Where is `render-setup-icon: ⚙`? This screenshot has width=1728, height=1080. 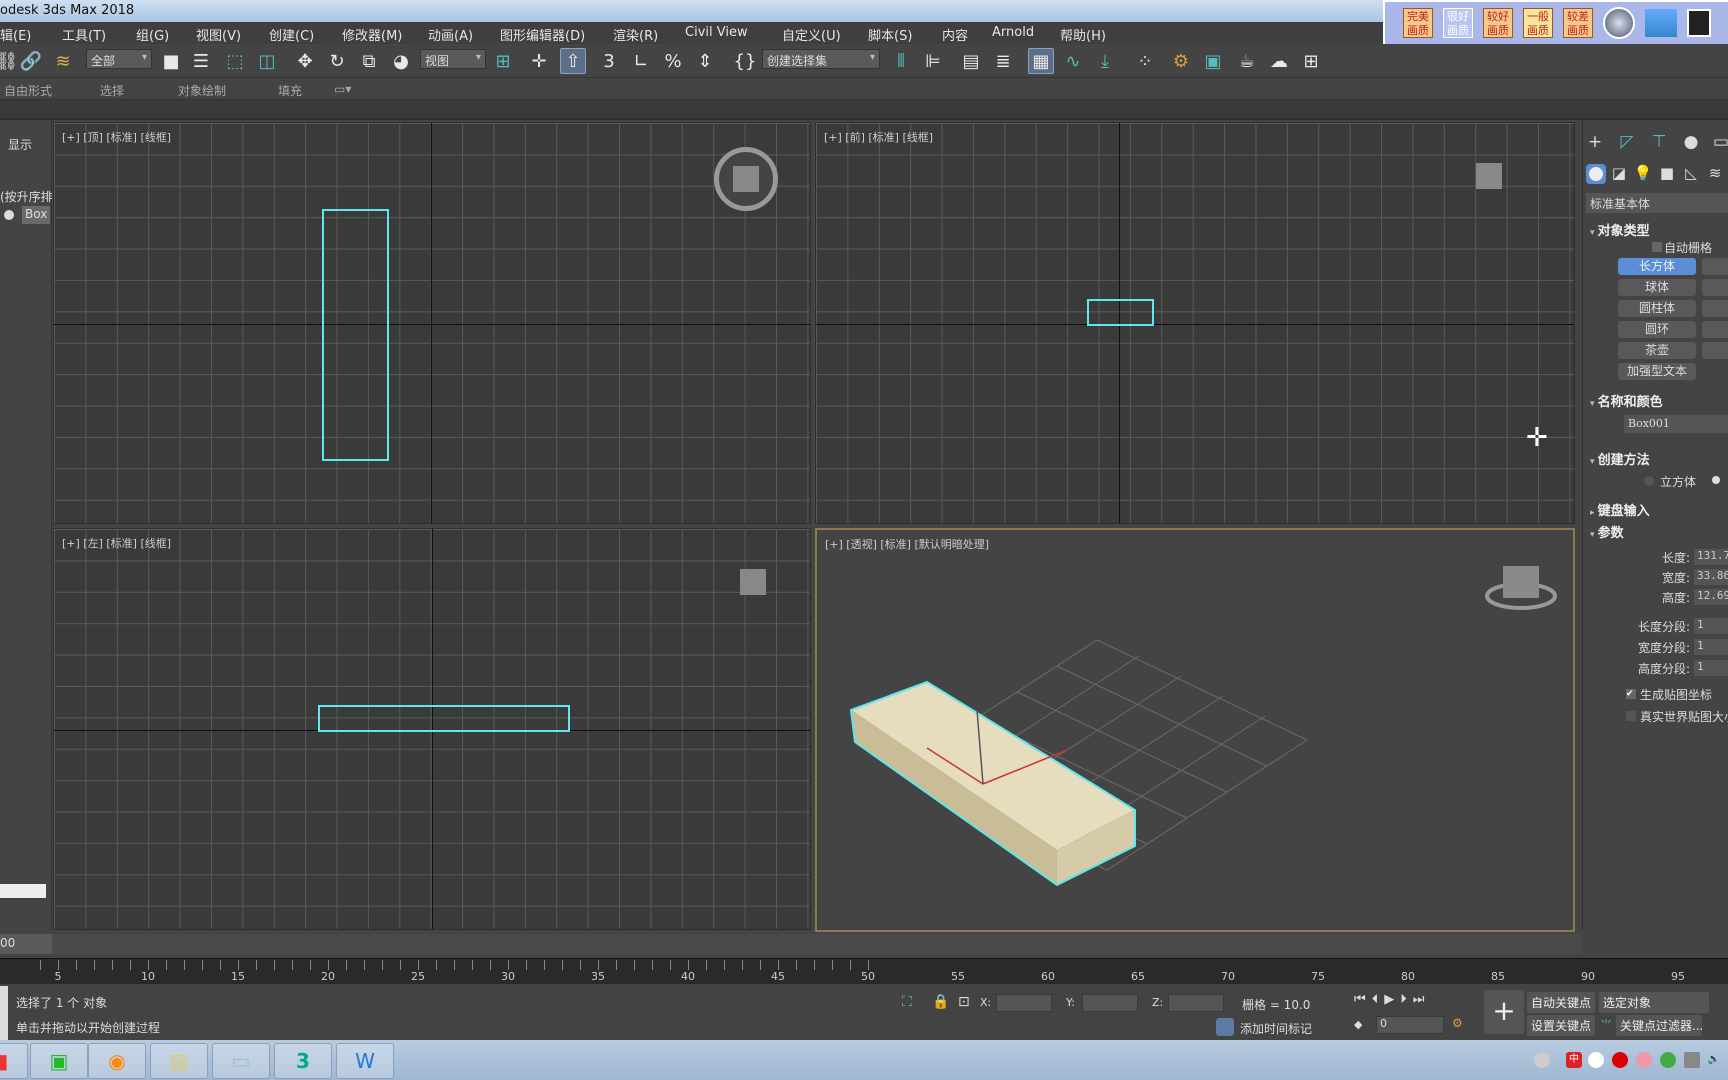
render-setup-icon: ⚙ is located at coordinates (1181, 61).